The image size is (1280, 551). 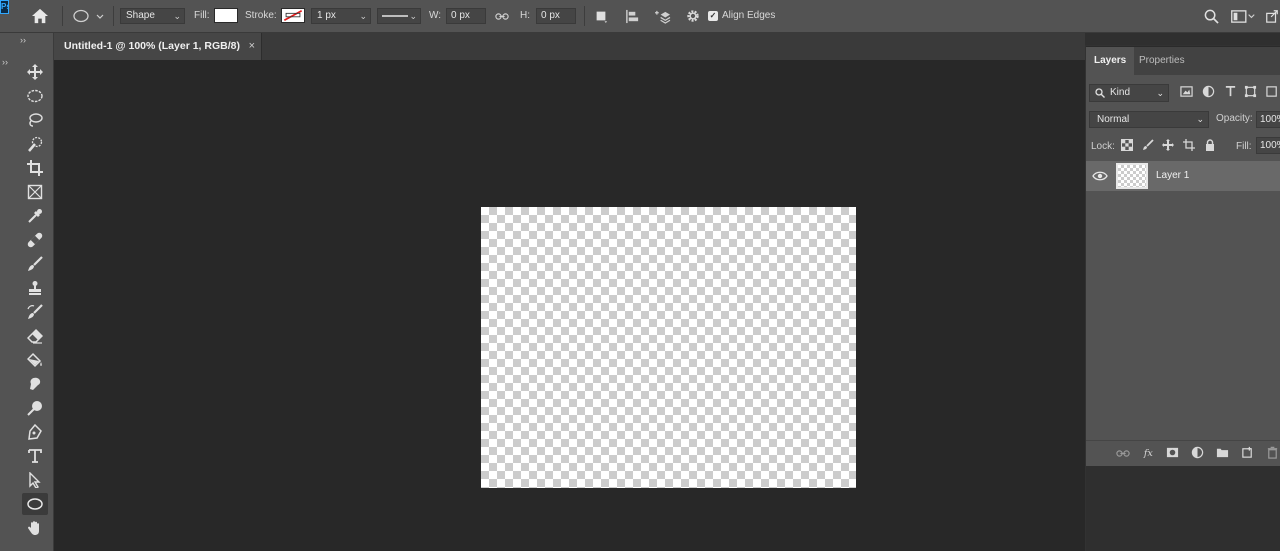 What do you see at coordinates (1149, 146) in the screenshot?
I see `lock-pixels-button` at bounding box center [1149, 146].